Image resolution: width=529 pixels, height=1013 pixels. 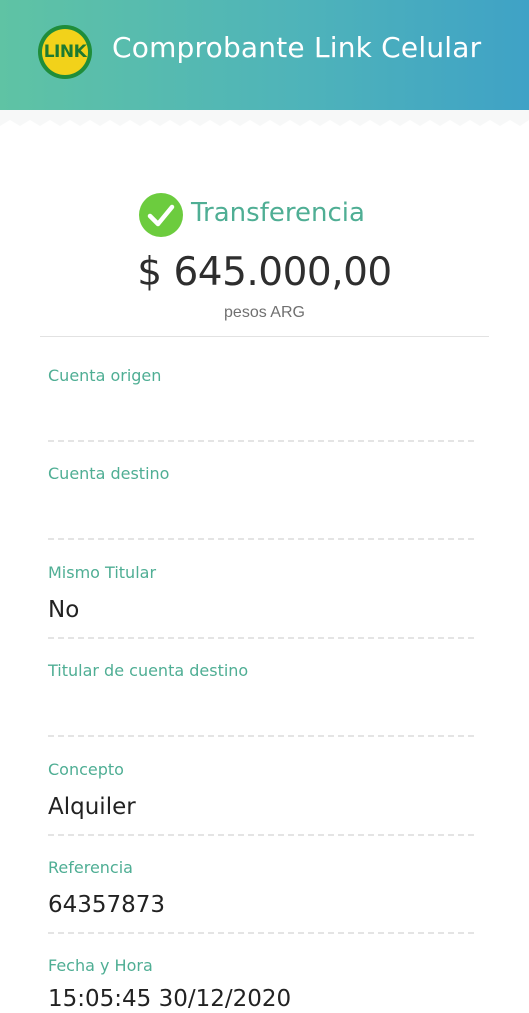 What do you see at coordinates (109, 473) in the screenshot?
I see `field-label: Cuenta destino` at bounding box center [109, 473].